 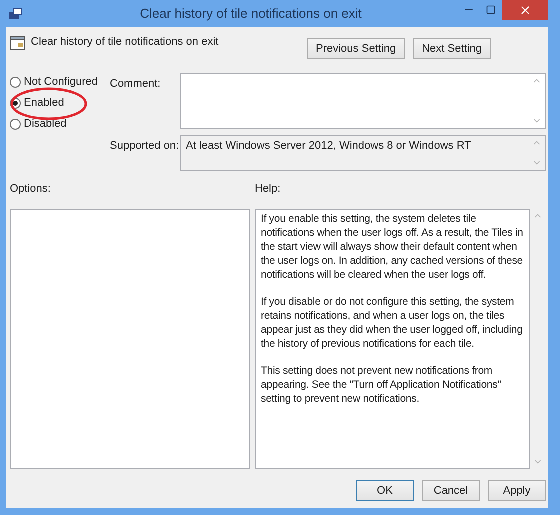 What do you see at coordinates (491, 10) in the screenshot?
I see `maximize-icon` at bounding box center [491, 10].